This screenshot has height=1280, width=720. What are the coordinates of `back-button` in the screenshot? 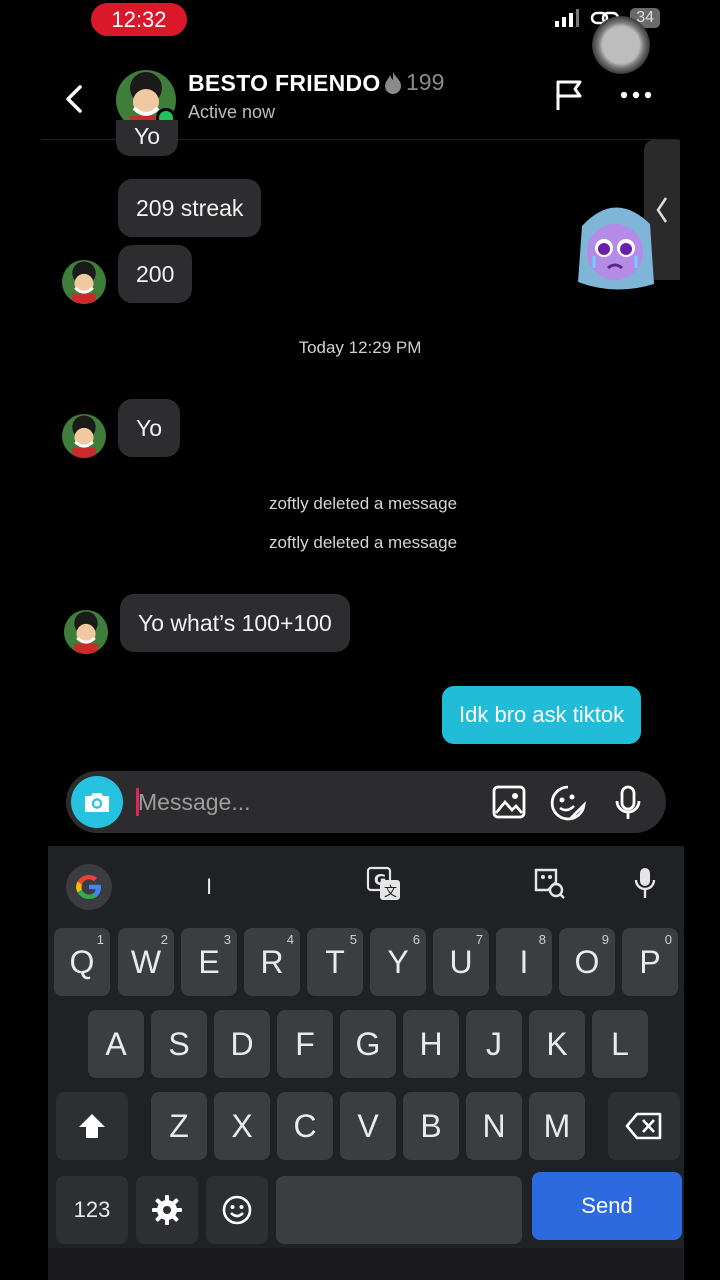 It's located at (74, 103).